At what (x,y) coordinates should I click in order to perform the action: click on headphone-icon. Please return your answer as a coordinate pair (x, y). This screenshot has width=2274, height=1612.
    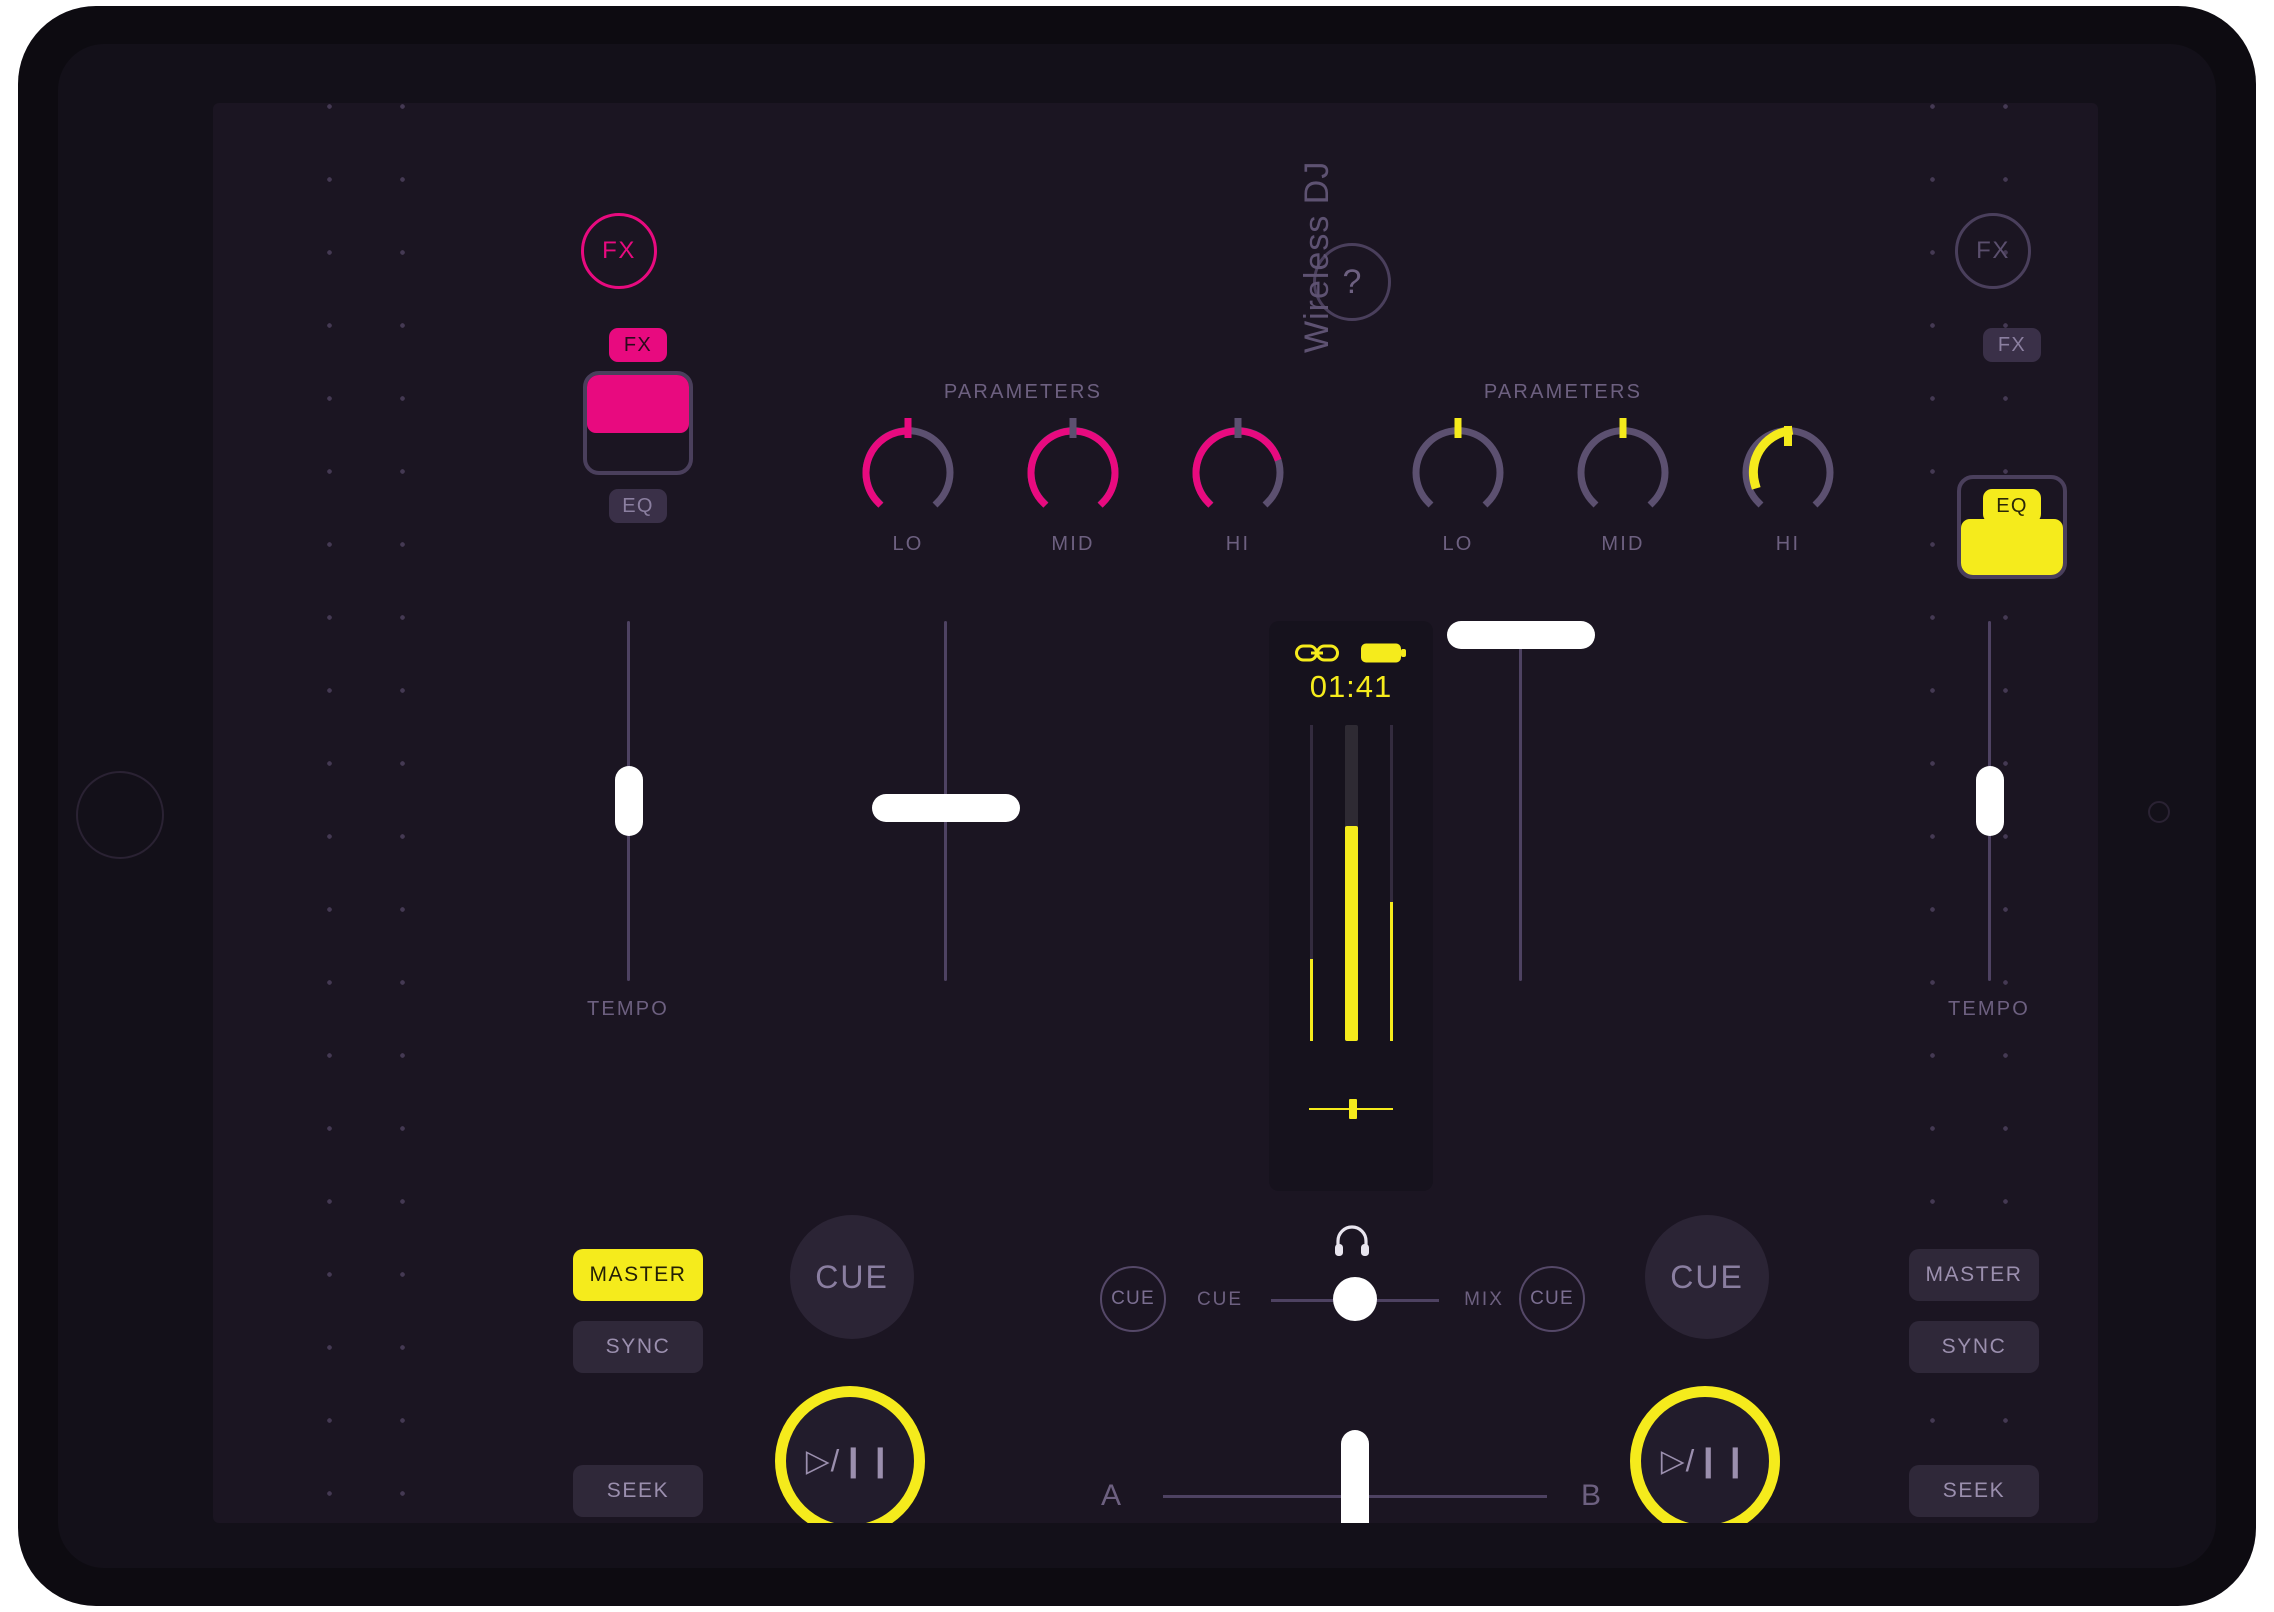
    Looking at the image, I should click on (1352, 1243).